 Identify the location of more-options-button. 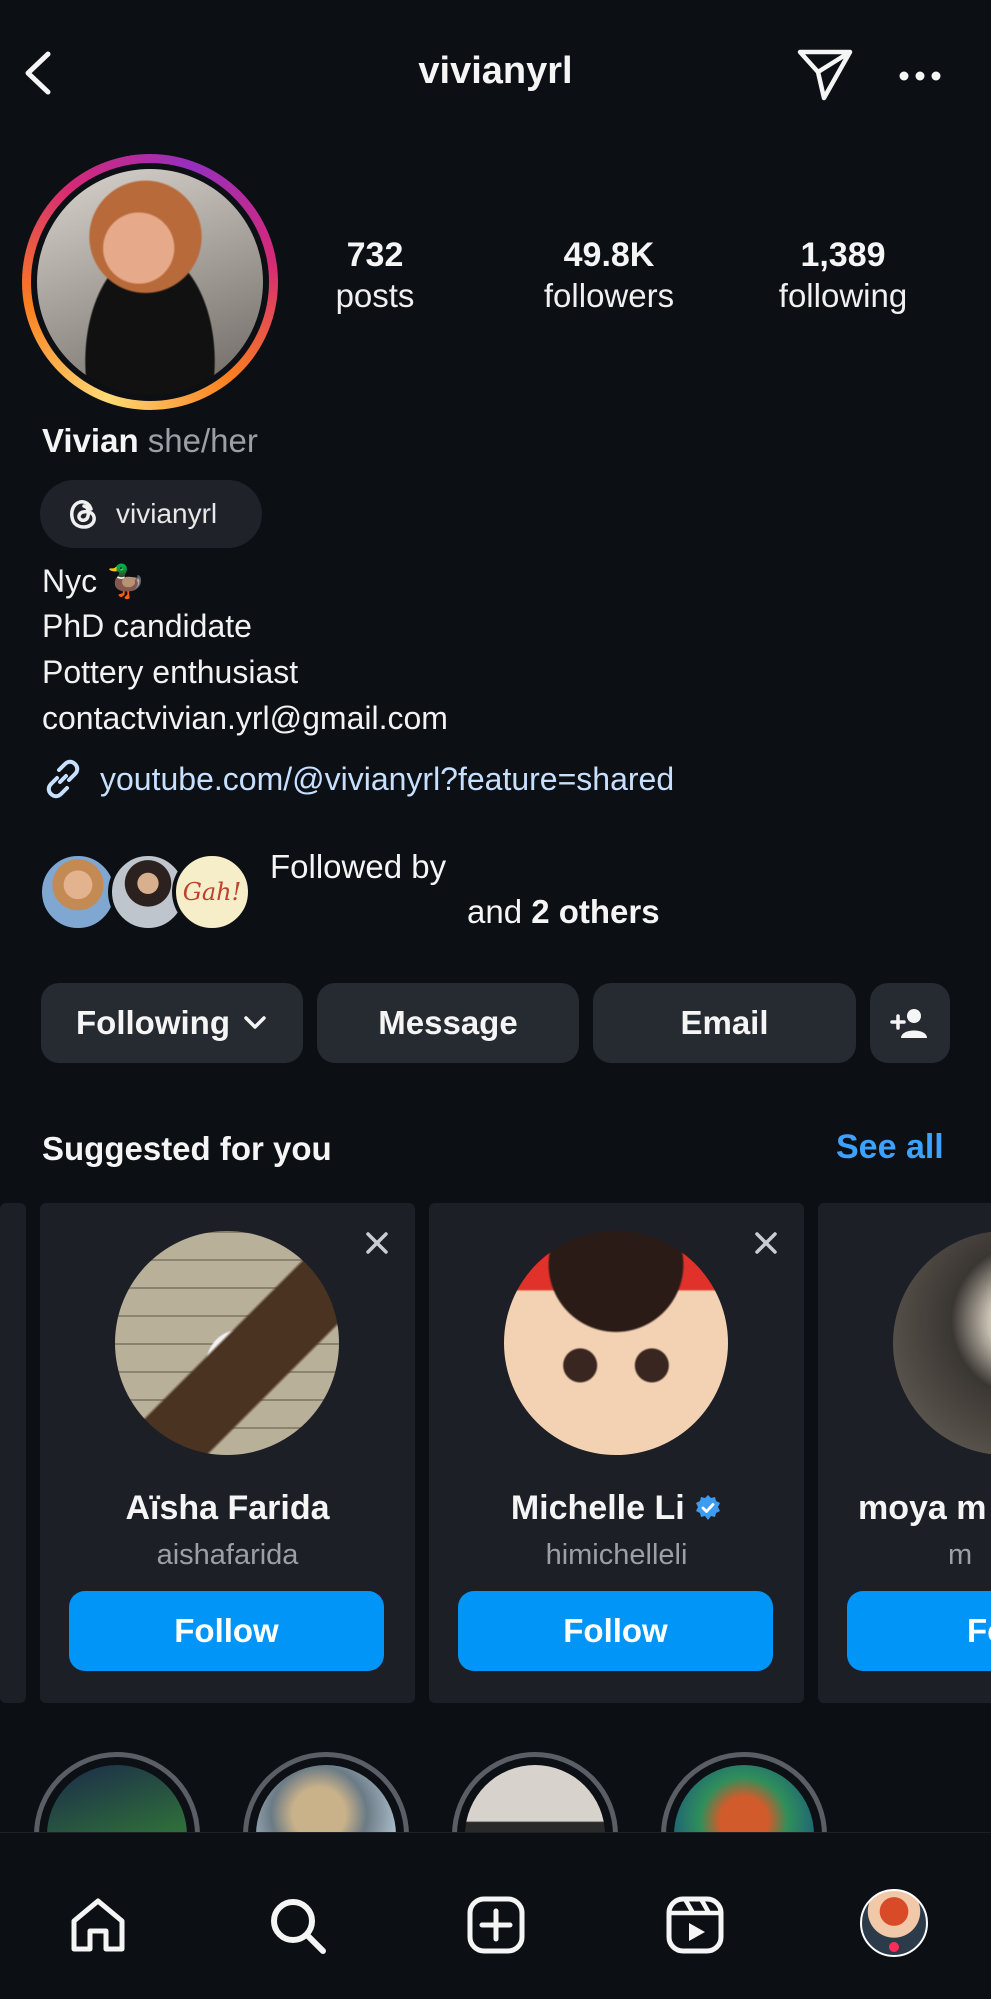
(920, 76).